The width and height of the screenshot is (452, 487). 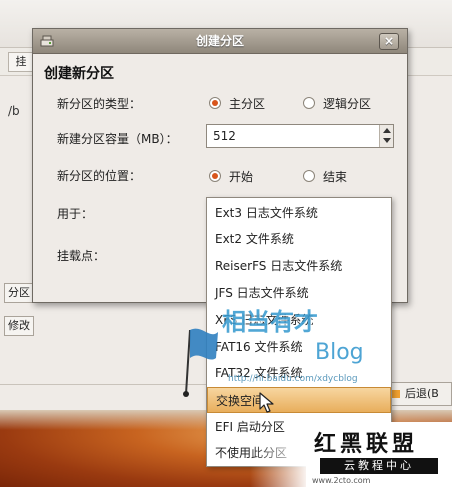 I want to click on watermark-flag-icon, so click(x=200, y=362).